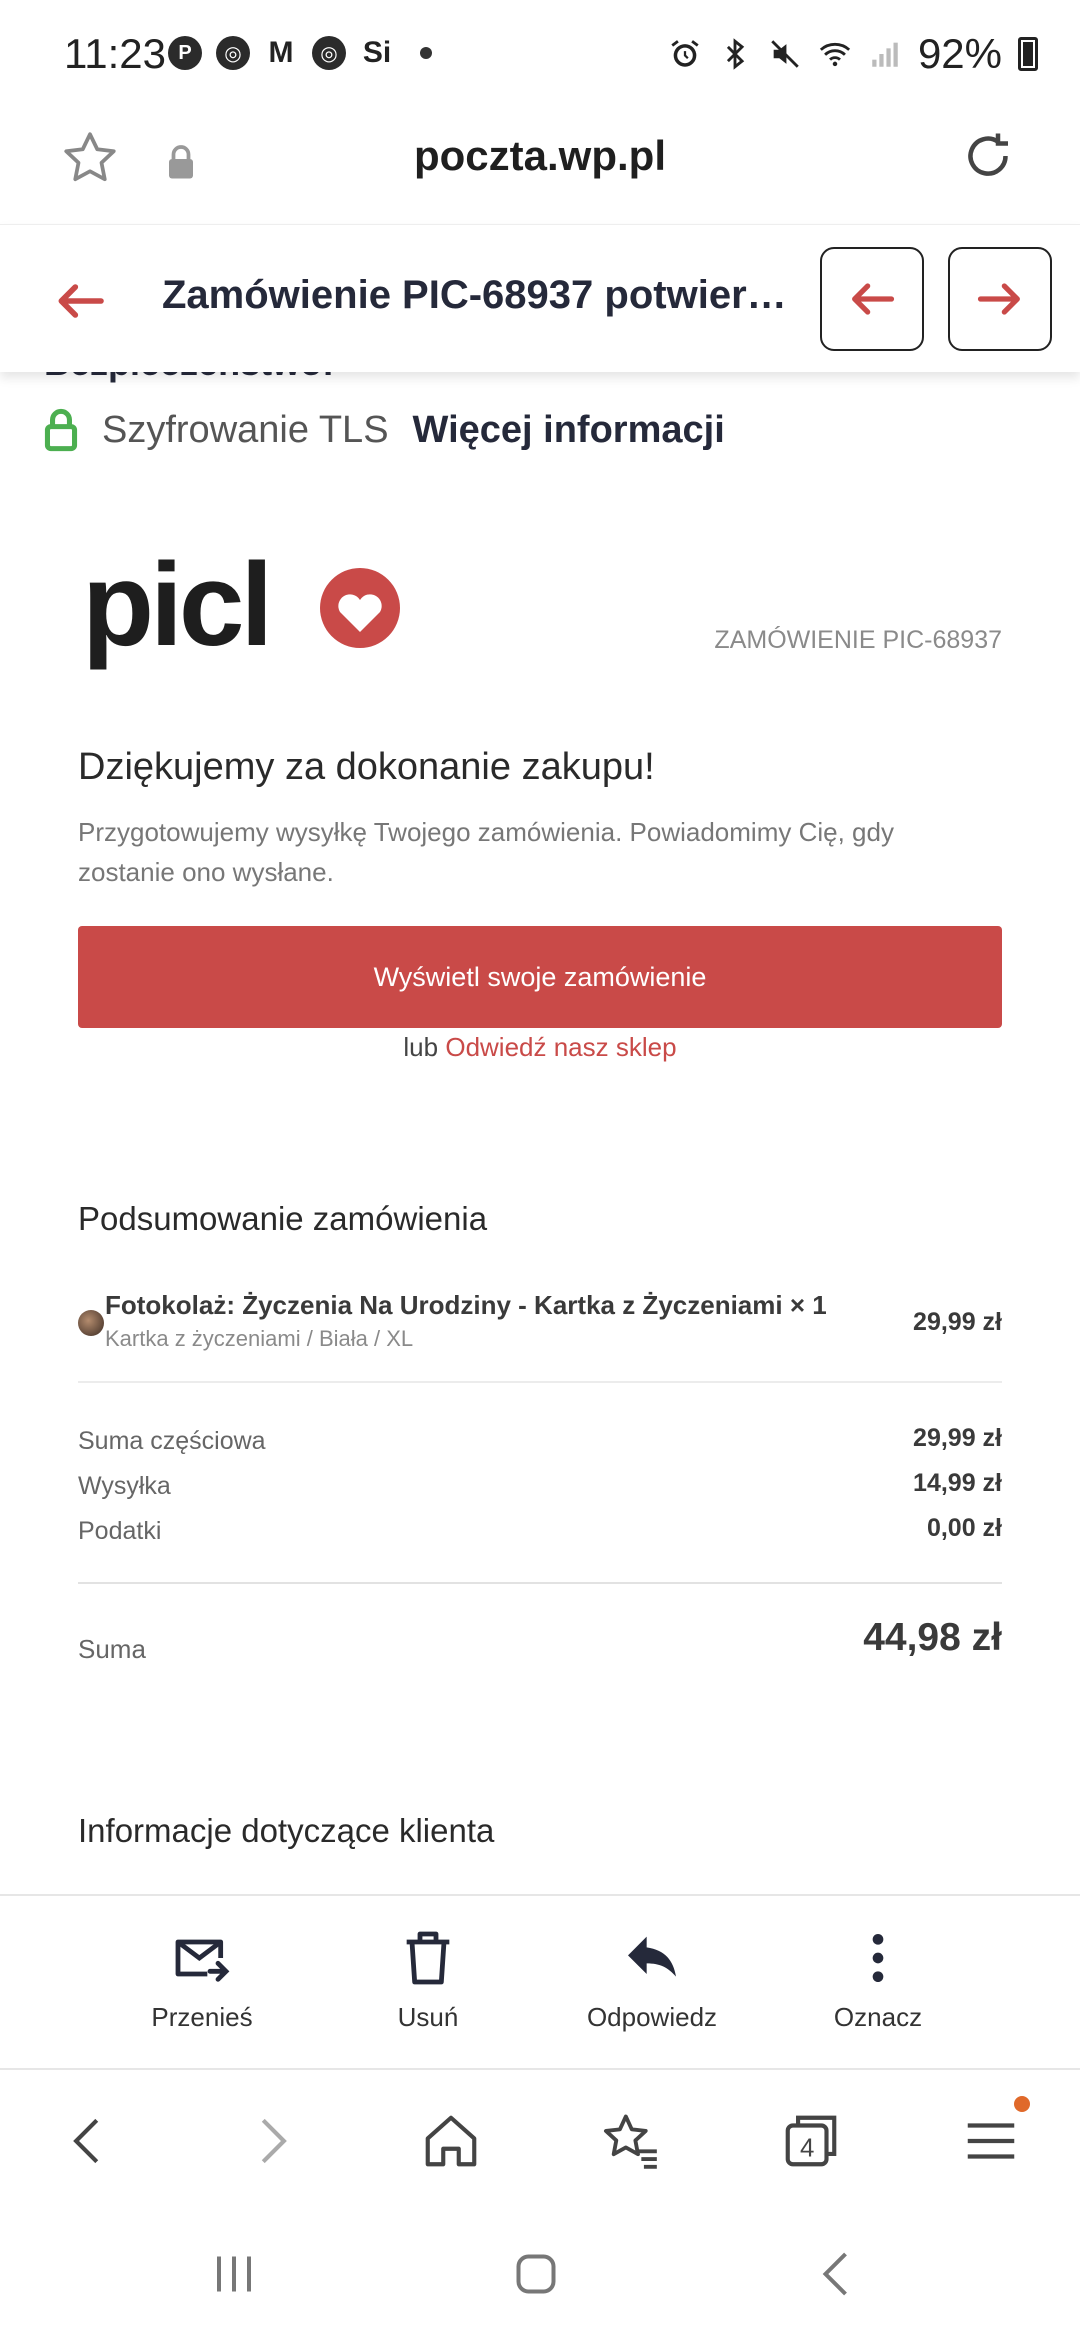 The width and height of the screenshot is (1080, 2340). Describe the element at coordinates (80, 301) in the screenshot. I see `back-arrow-icon` at that location.